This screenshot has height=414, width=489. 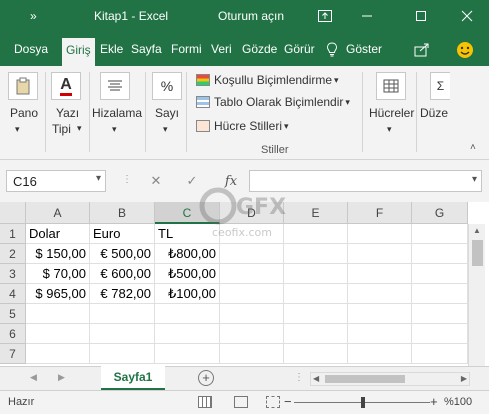 I want to click on row-header-2: 2, so click(x=13, y=254).